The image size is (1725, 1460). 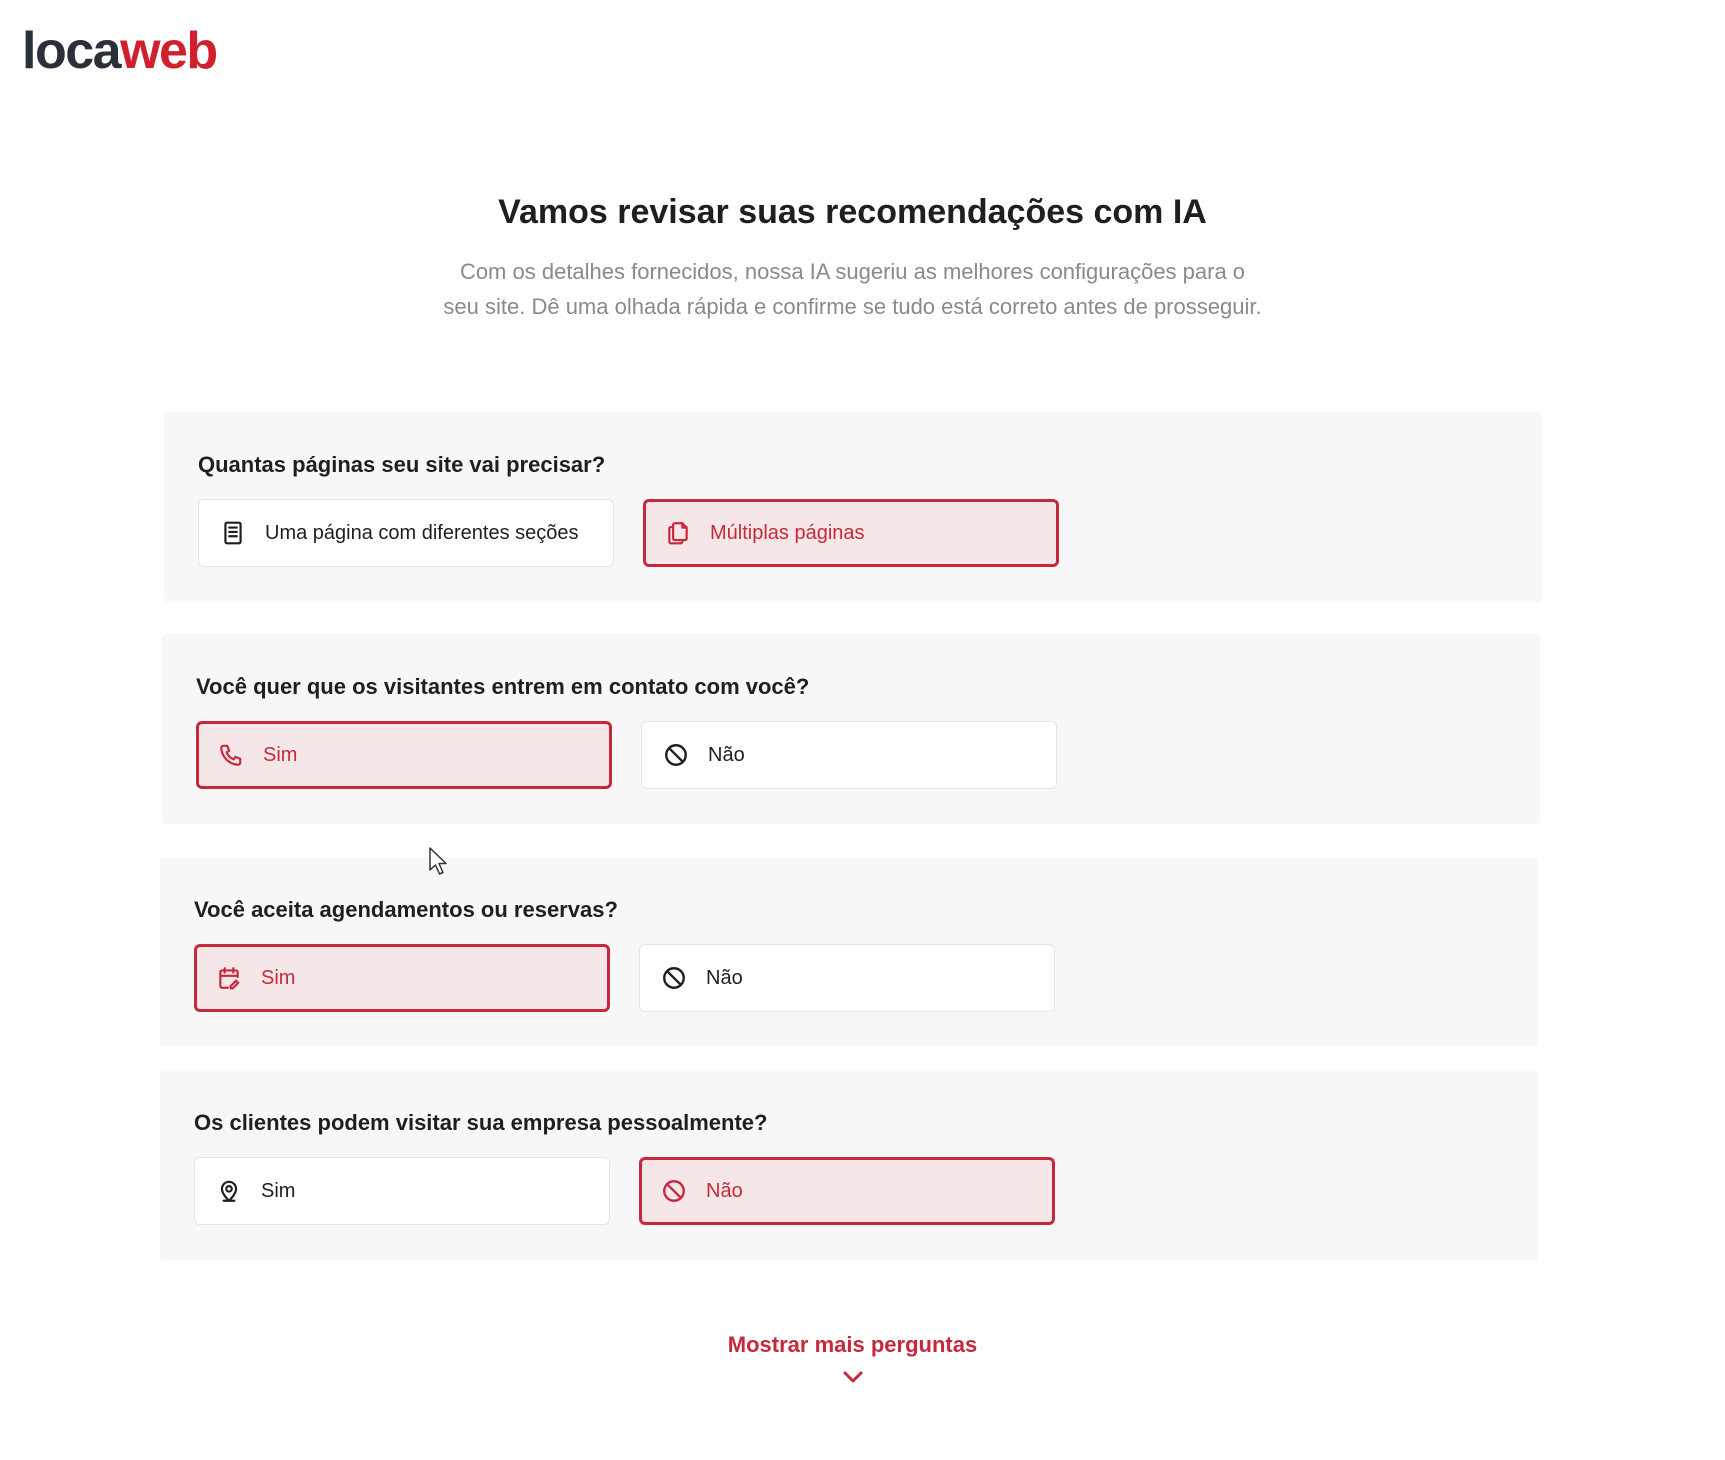 What do you see at coordinates (229, 1191) in the screenshot?
I see `location-pin-icon` at bounding box center [229, 1191].